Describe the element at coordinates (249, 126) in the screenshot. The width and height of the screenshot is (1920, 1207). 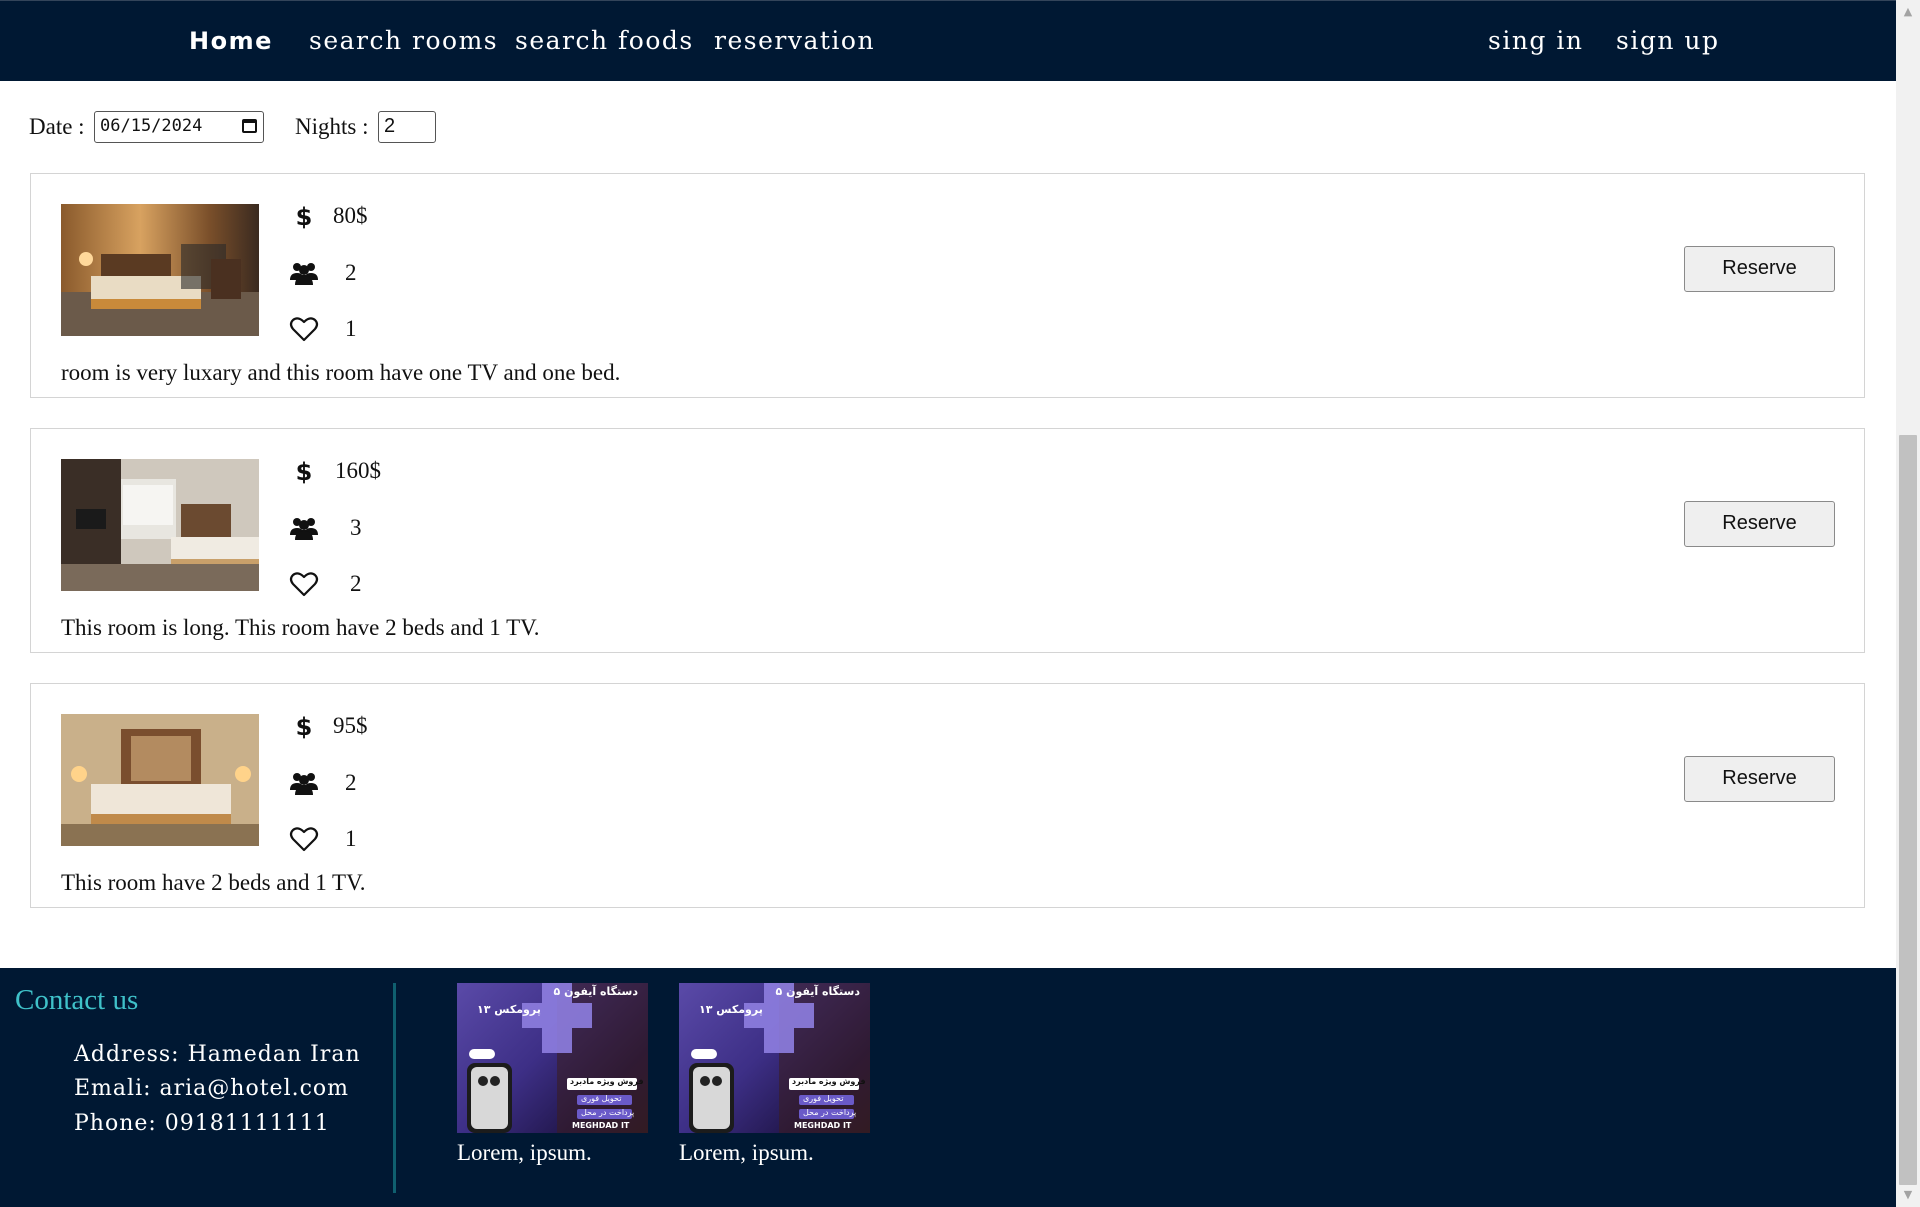
I see `calendar-icon` at that location.